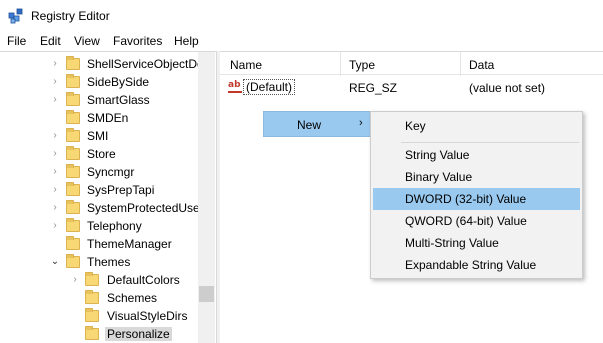 This screenshot has width=603, height=343. I want to click on menu-file: File, so click(16, 41).